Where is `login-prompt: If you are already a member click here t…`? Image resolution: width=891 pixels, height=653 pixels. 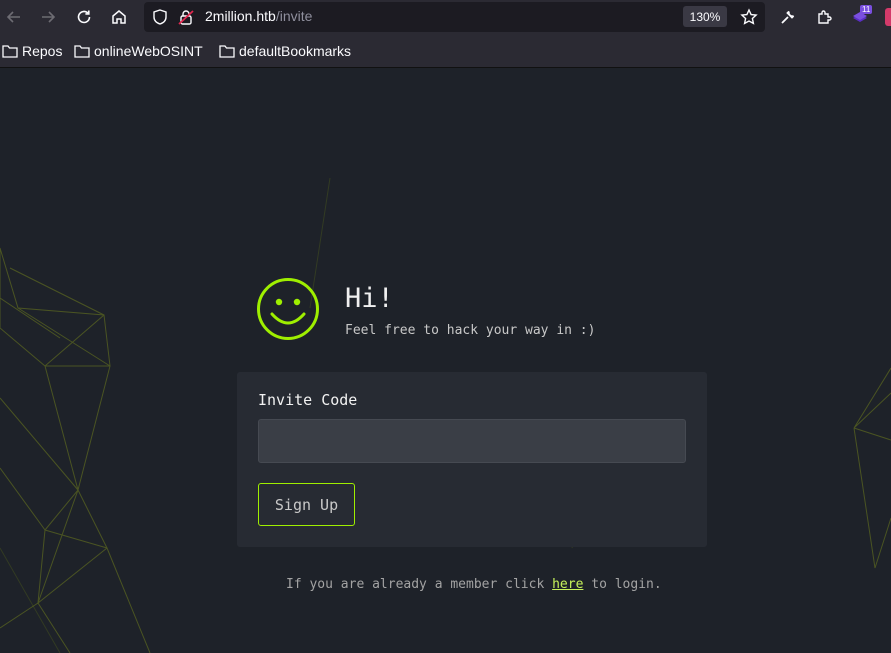 login-prompt: If you are already a member click here t… is located at coordinates (474, 584).